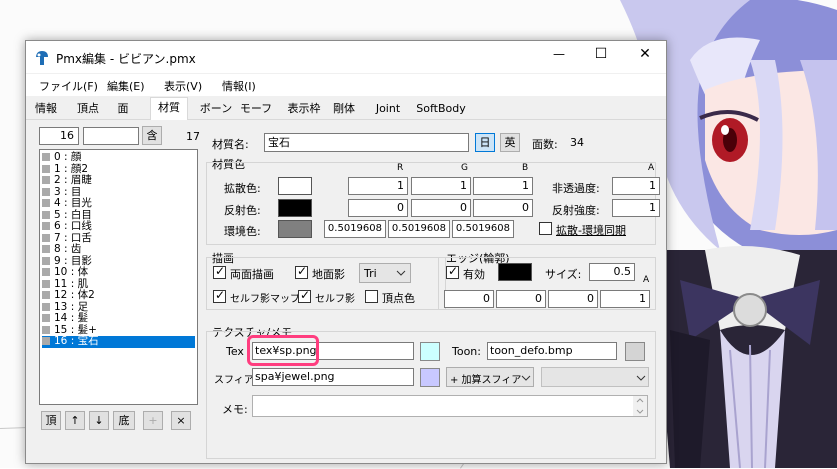 This screenshot has width=837, height=469. Describe the element at coordinates (328, 274) in the screenshot. I see `ground-shadow-label: 地面影` at that location.